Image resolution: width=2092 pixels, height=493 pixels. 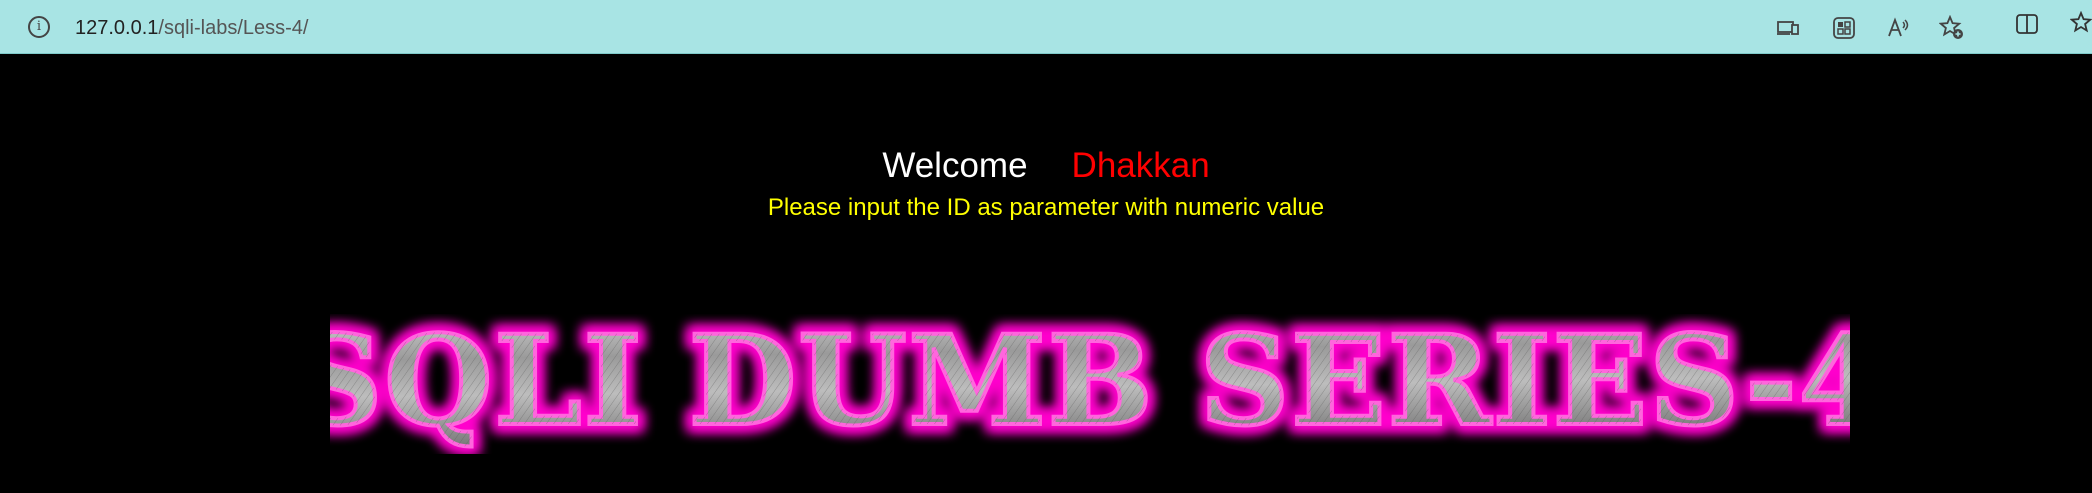 What do you see at coordinates (1788, 28) in the screenshot?
I see `device-icon` at bounding box center [1788, 28].